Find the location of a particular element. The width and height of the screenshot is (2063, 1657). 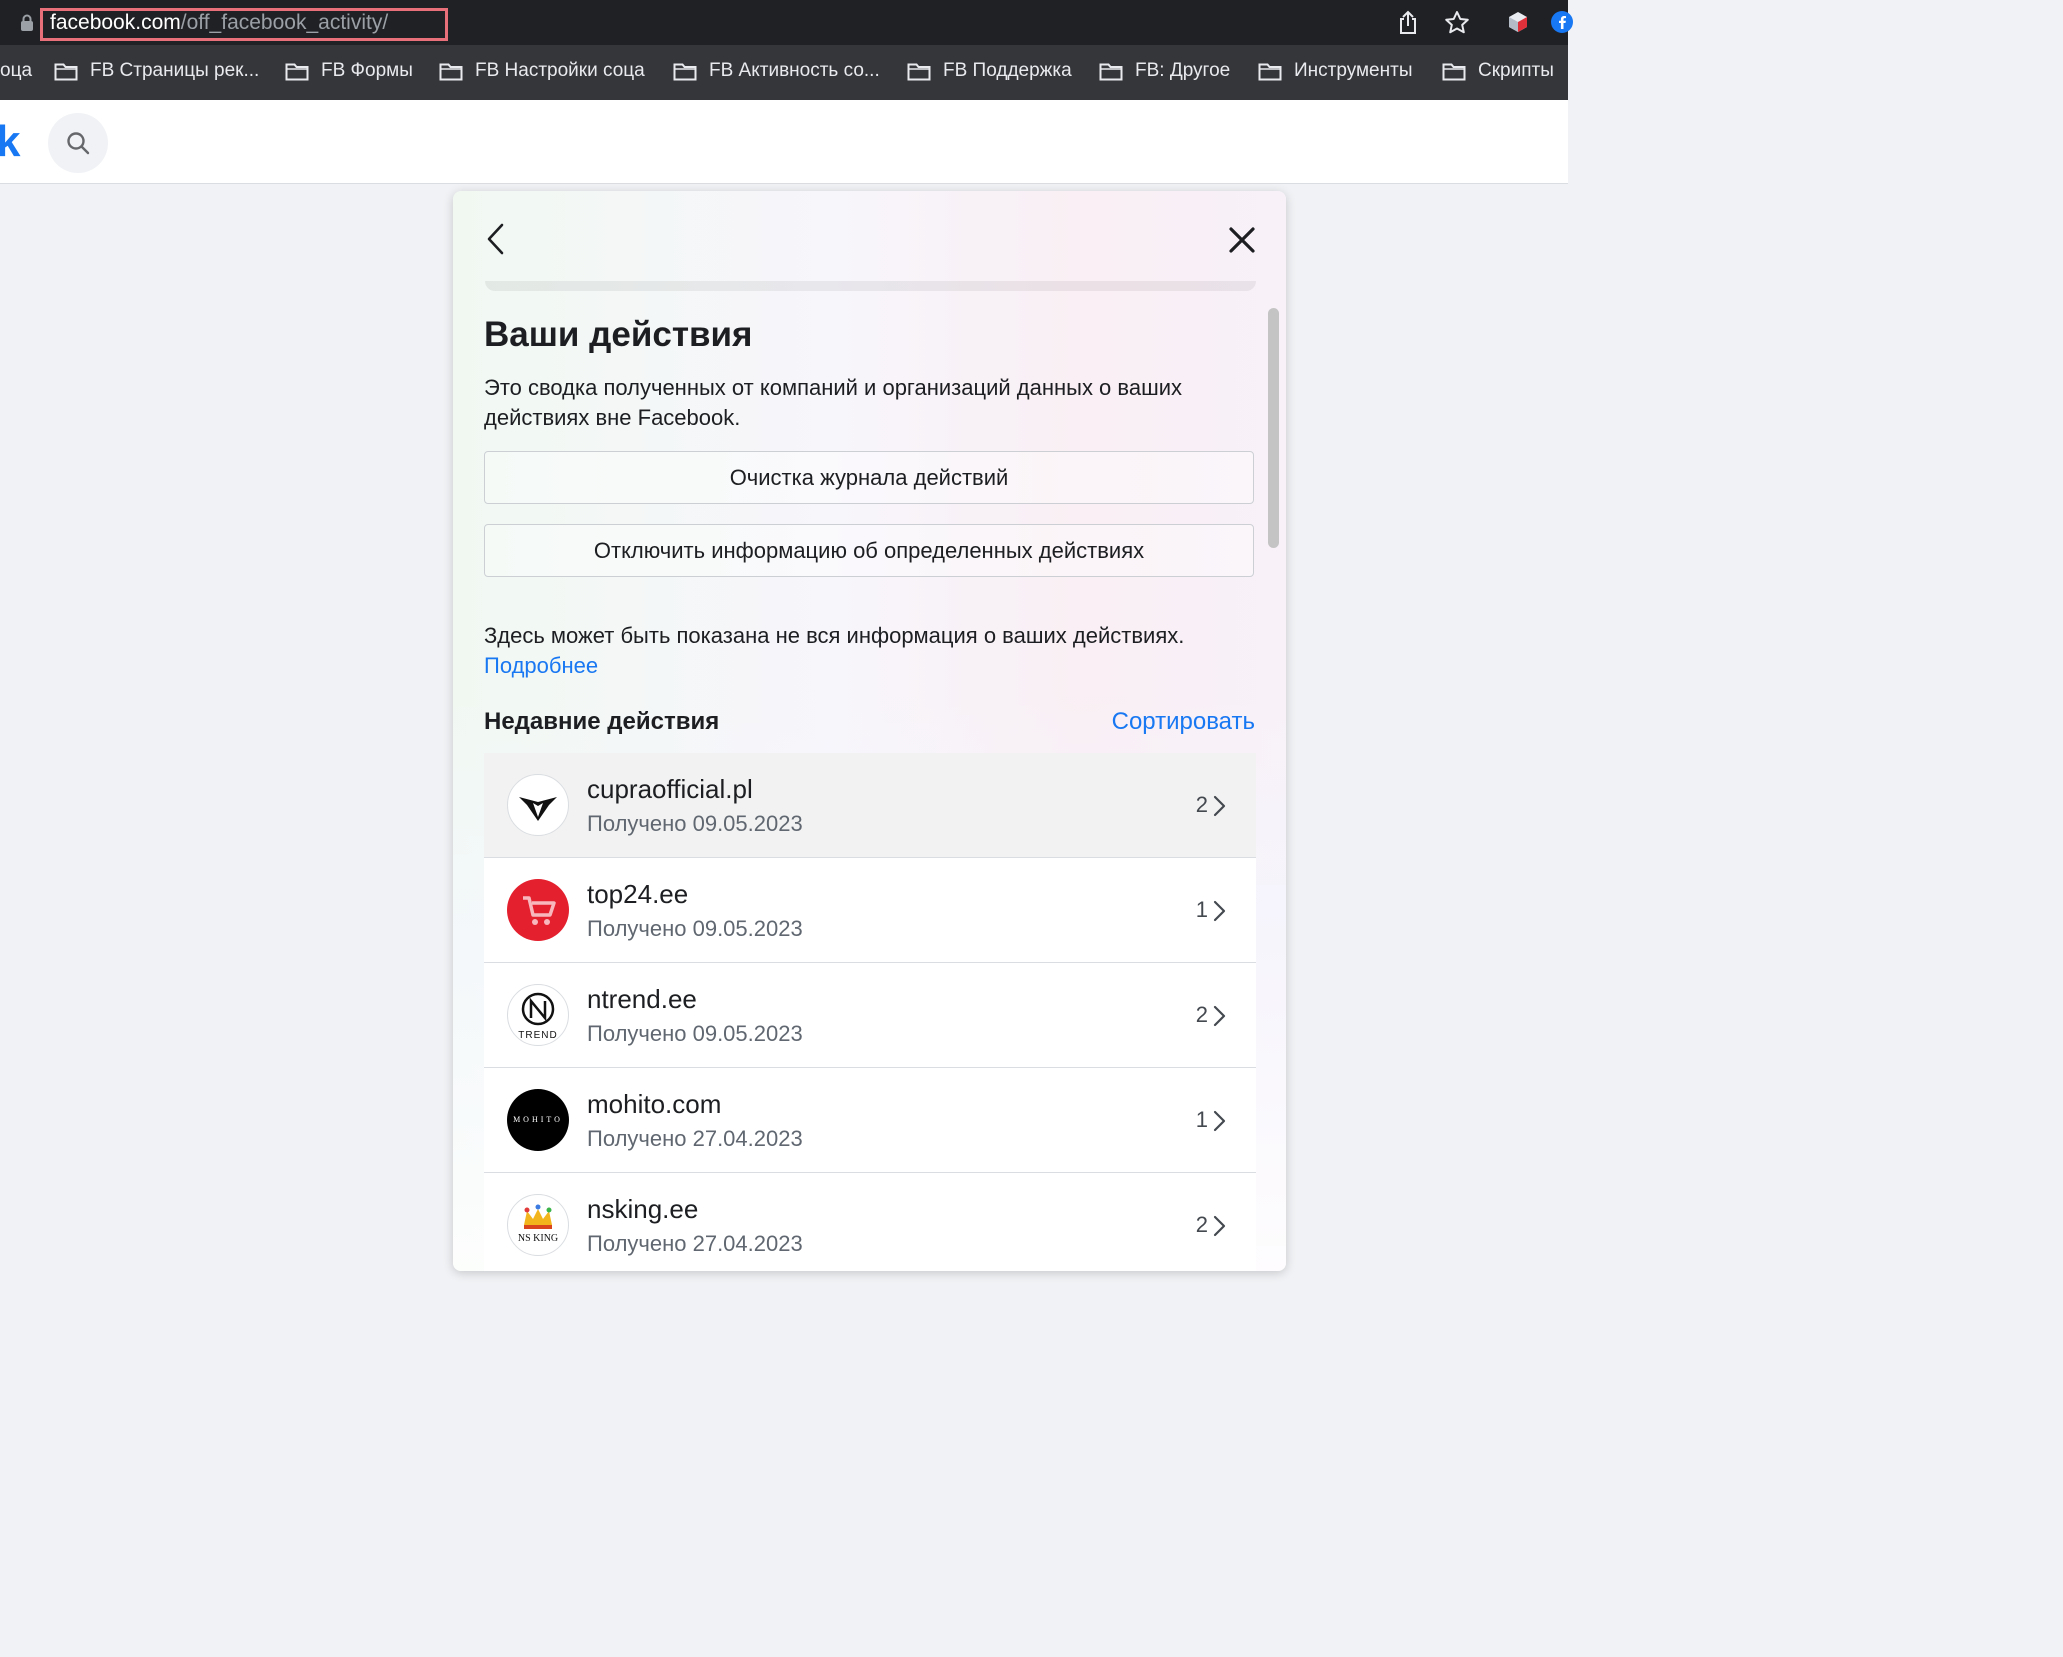

bookmark-folder: Скрипты is located at coordinates (1498, 71).